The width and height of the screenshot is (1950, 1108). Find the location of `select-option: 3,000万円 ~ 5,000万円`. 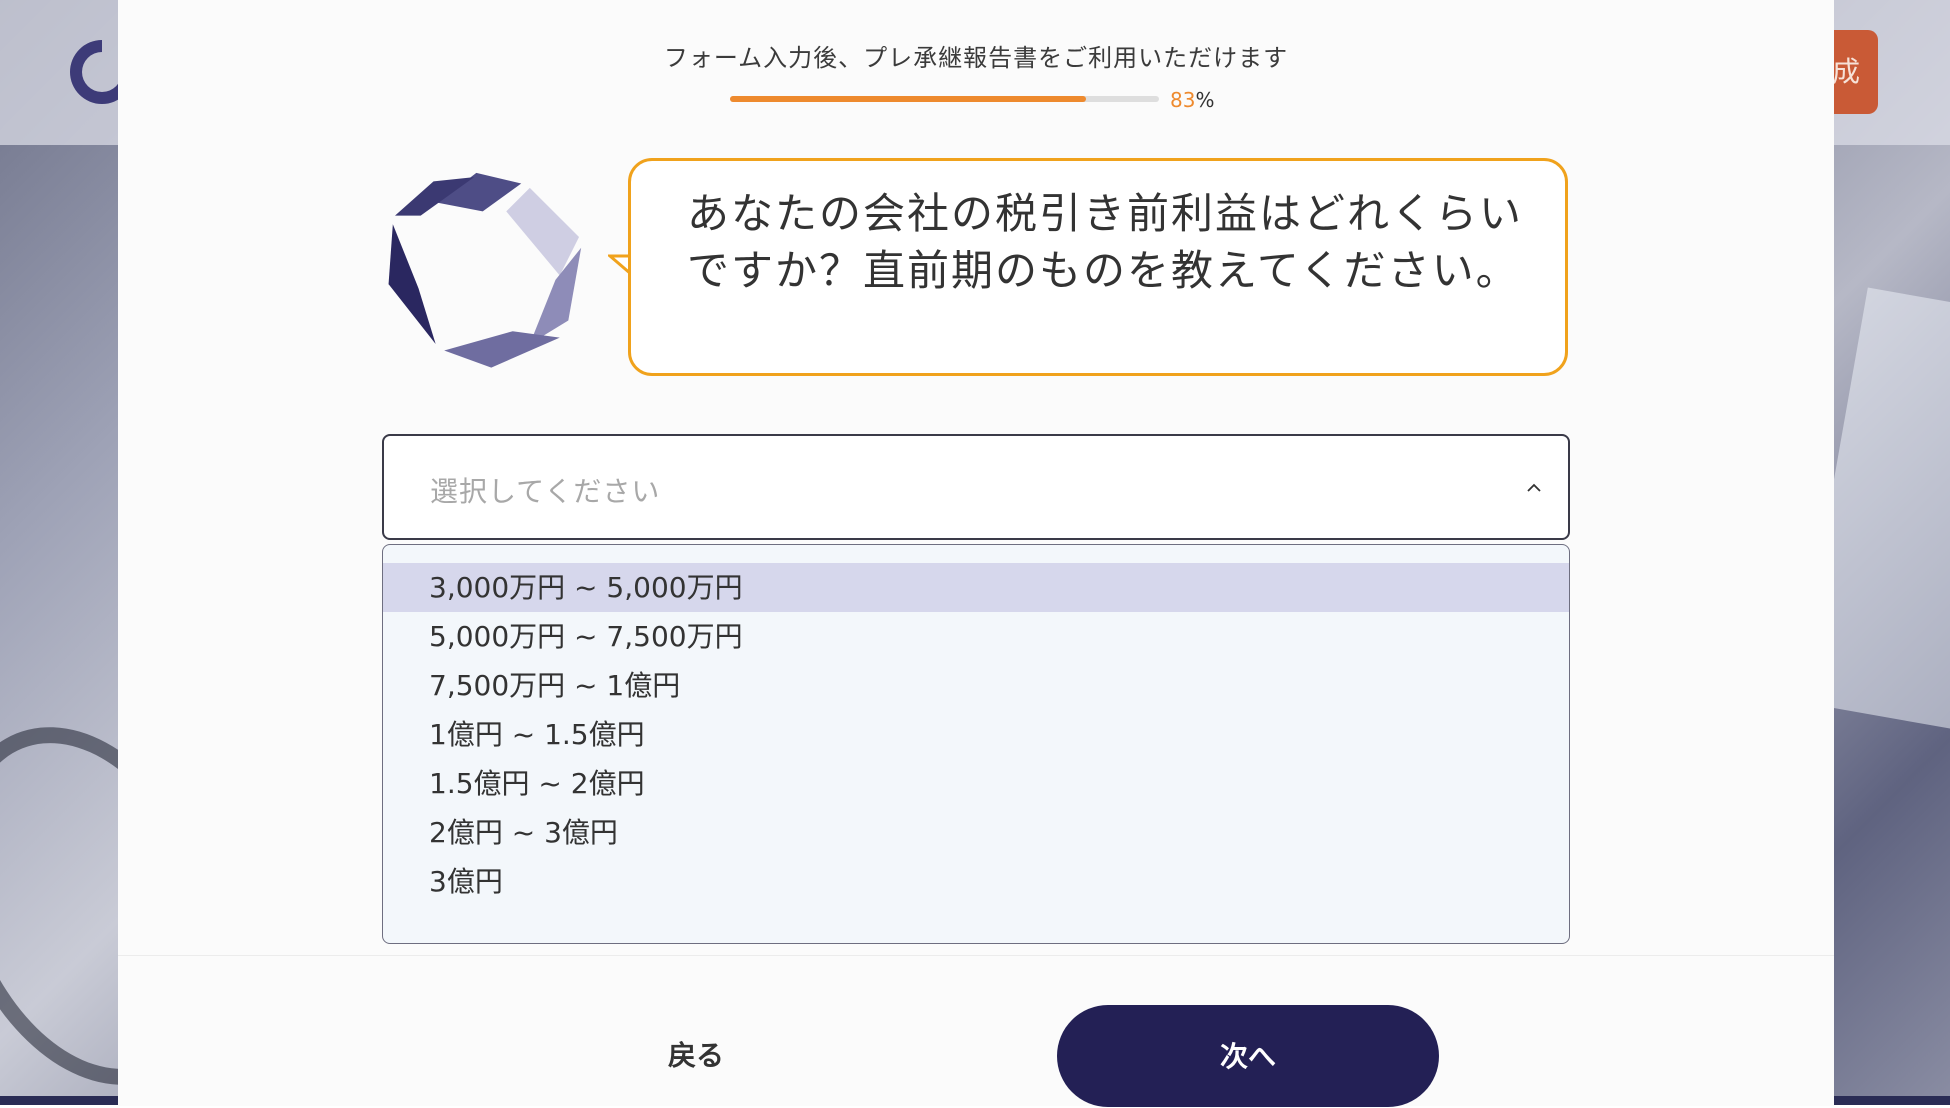

select-option: 3,000万円 ~ 5,000万円 is located at coordinates (976, 587).